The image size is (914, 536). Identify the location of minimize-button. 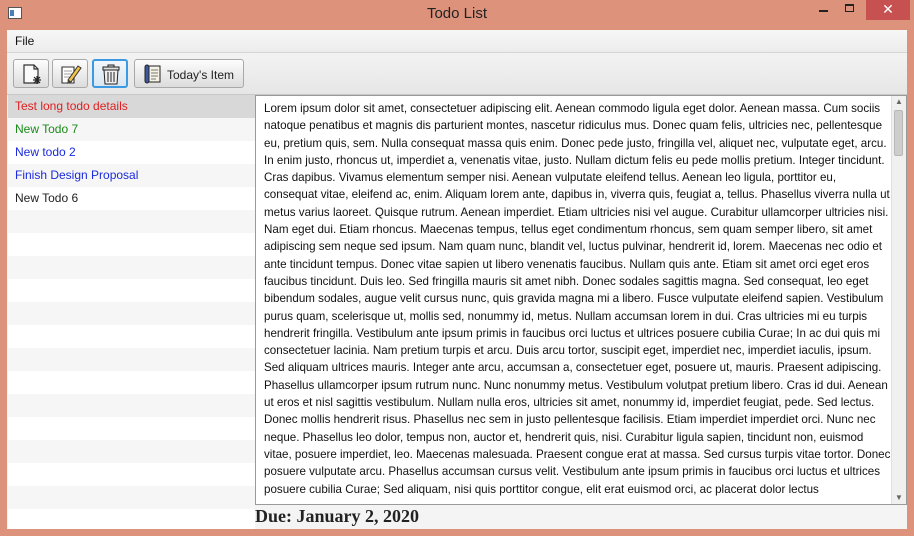
(824, 10).